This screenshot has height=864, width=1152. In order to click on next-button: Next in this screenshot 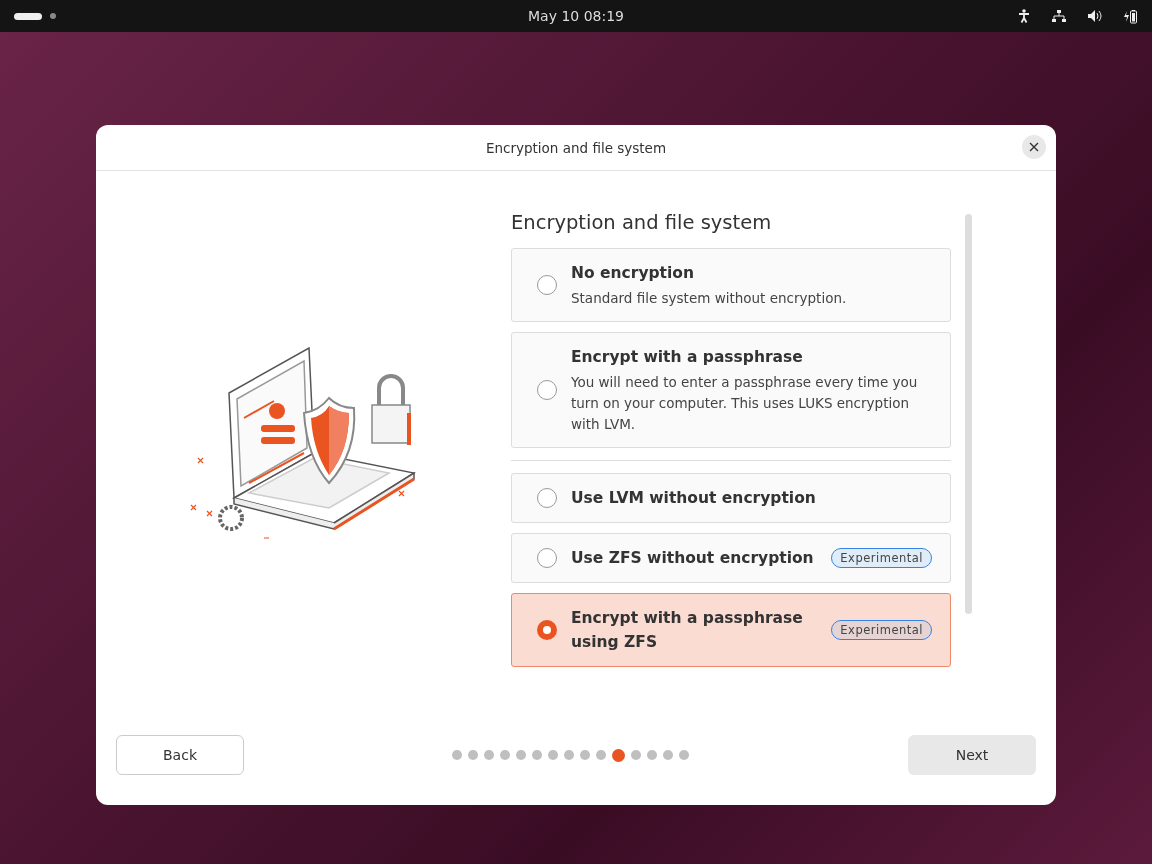, I will do `click(972, 755)`.